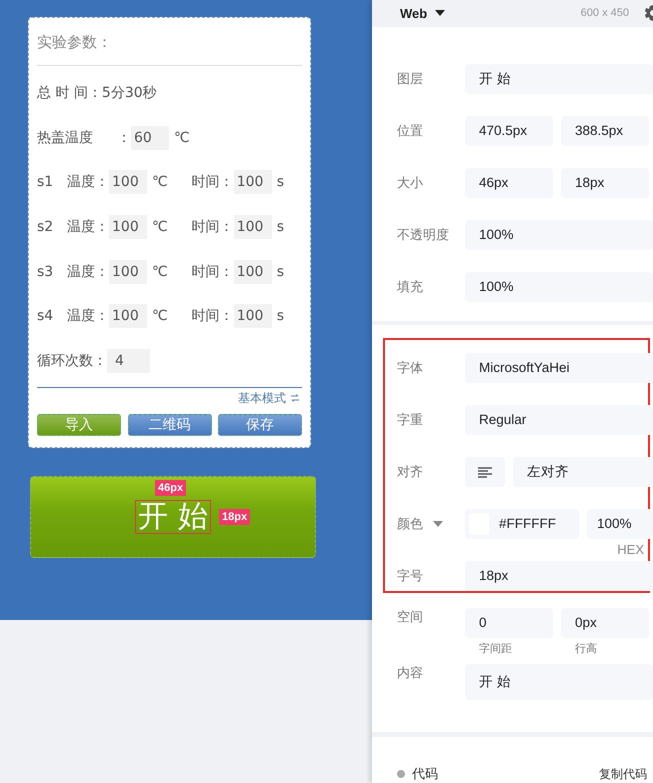 Image resolution: width=653 pixels, height=783 pixels. Describe the element at coordinates (559, 682) in the screenshot. I see `content-field: 开 始` at that location.